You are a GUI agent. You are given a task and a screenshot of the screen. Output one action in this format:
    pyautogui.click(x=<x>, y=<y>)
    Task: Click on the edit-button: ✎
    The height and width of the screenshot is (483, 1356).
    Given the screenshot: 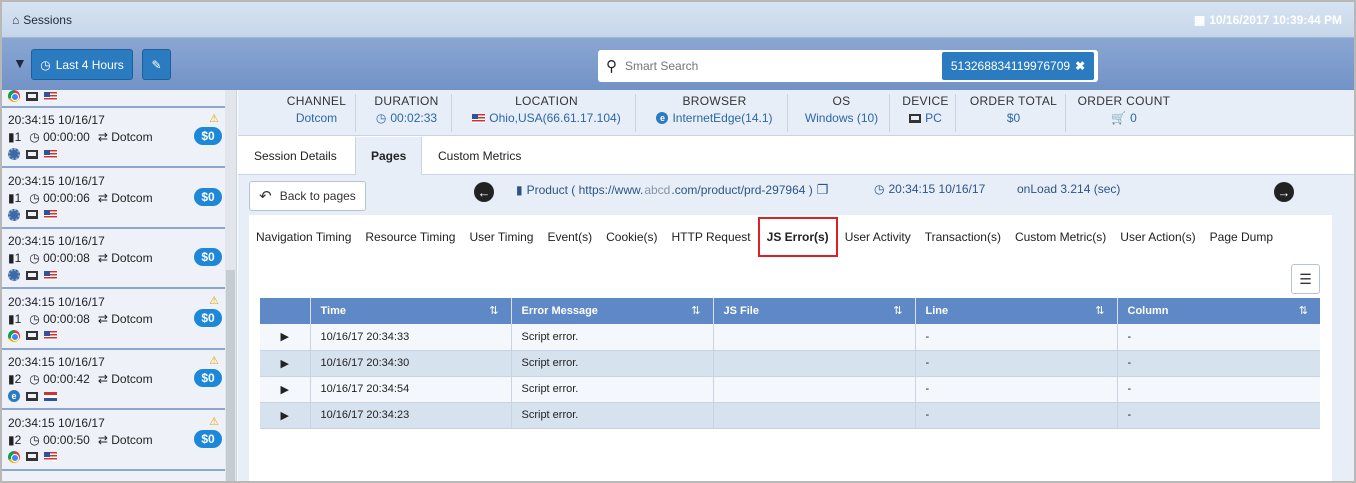 What is the action you would take?
    pyautogui.click(x=156, y=64)
    